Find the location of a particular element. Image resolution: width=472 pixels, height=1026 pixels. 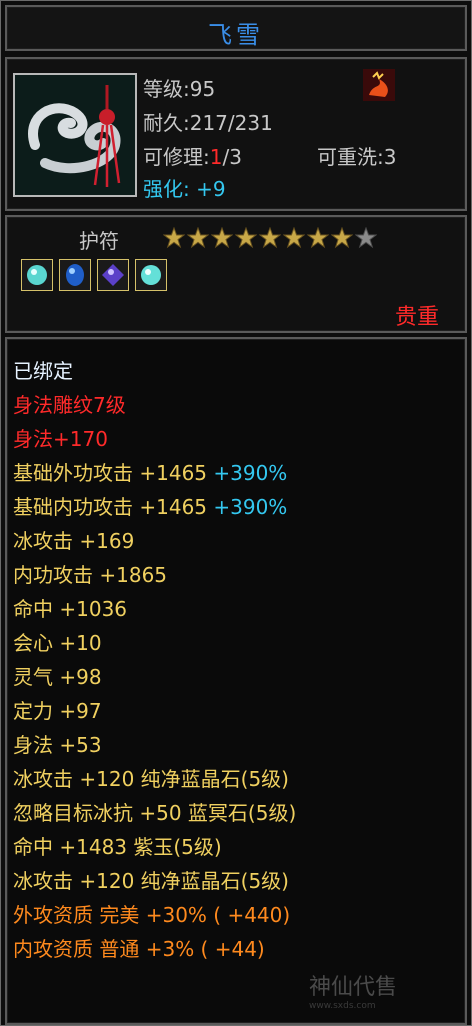

item-name: 飞雪 is located at coordinates (236, 35).